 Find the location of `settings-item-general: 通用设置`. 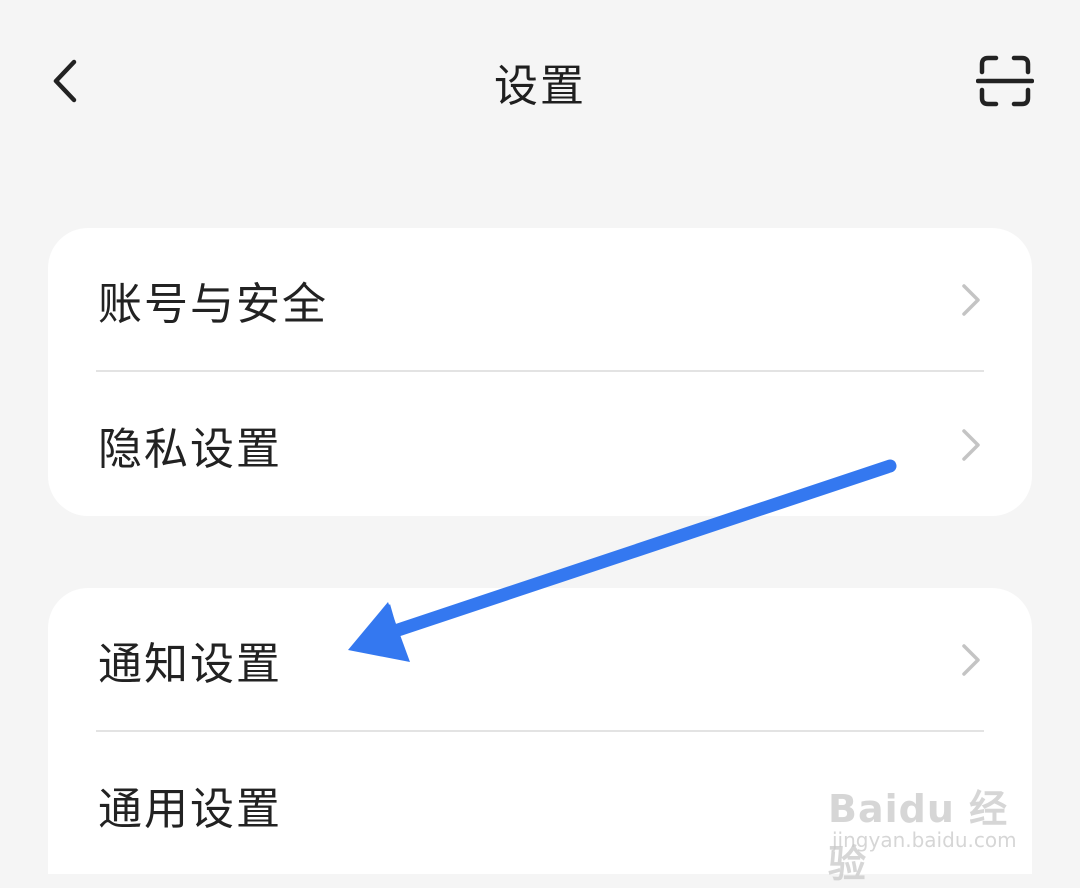

settings-item-general: 通用设置 is located at coordinates (540, 804).